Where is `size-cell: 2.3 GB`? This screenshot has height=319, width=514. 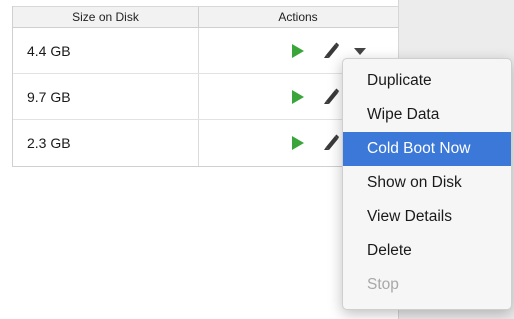
size-cell: 2.3 GB is located at coordinates (106, 143).